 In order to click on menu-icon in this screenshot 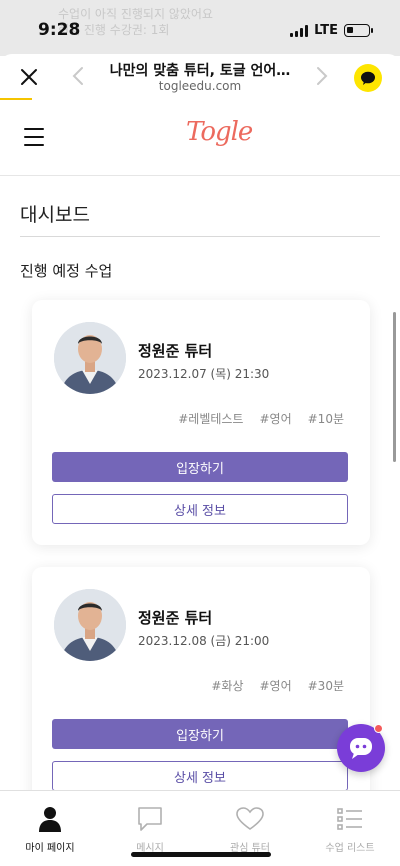, I will do `click(34, 137)`.